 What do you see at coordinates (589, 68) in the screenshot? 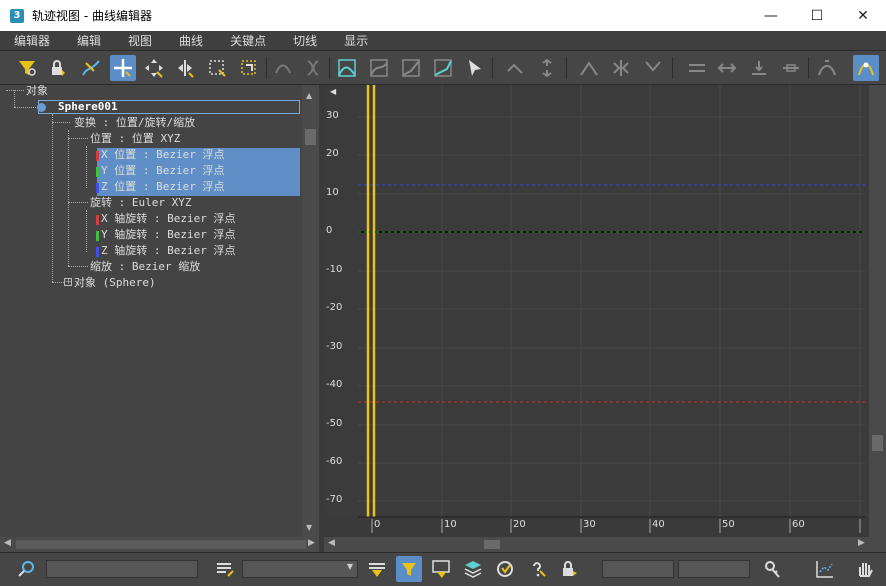
I see `unify-tangents-icon` at bounding box center [589, 68].